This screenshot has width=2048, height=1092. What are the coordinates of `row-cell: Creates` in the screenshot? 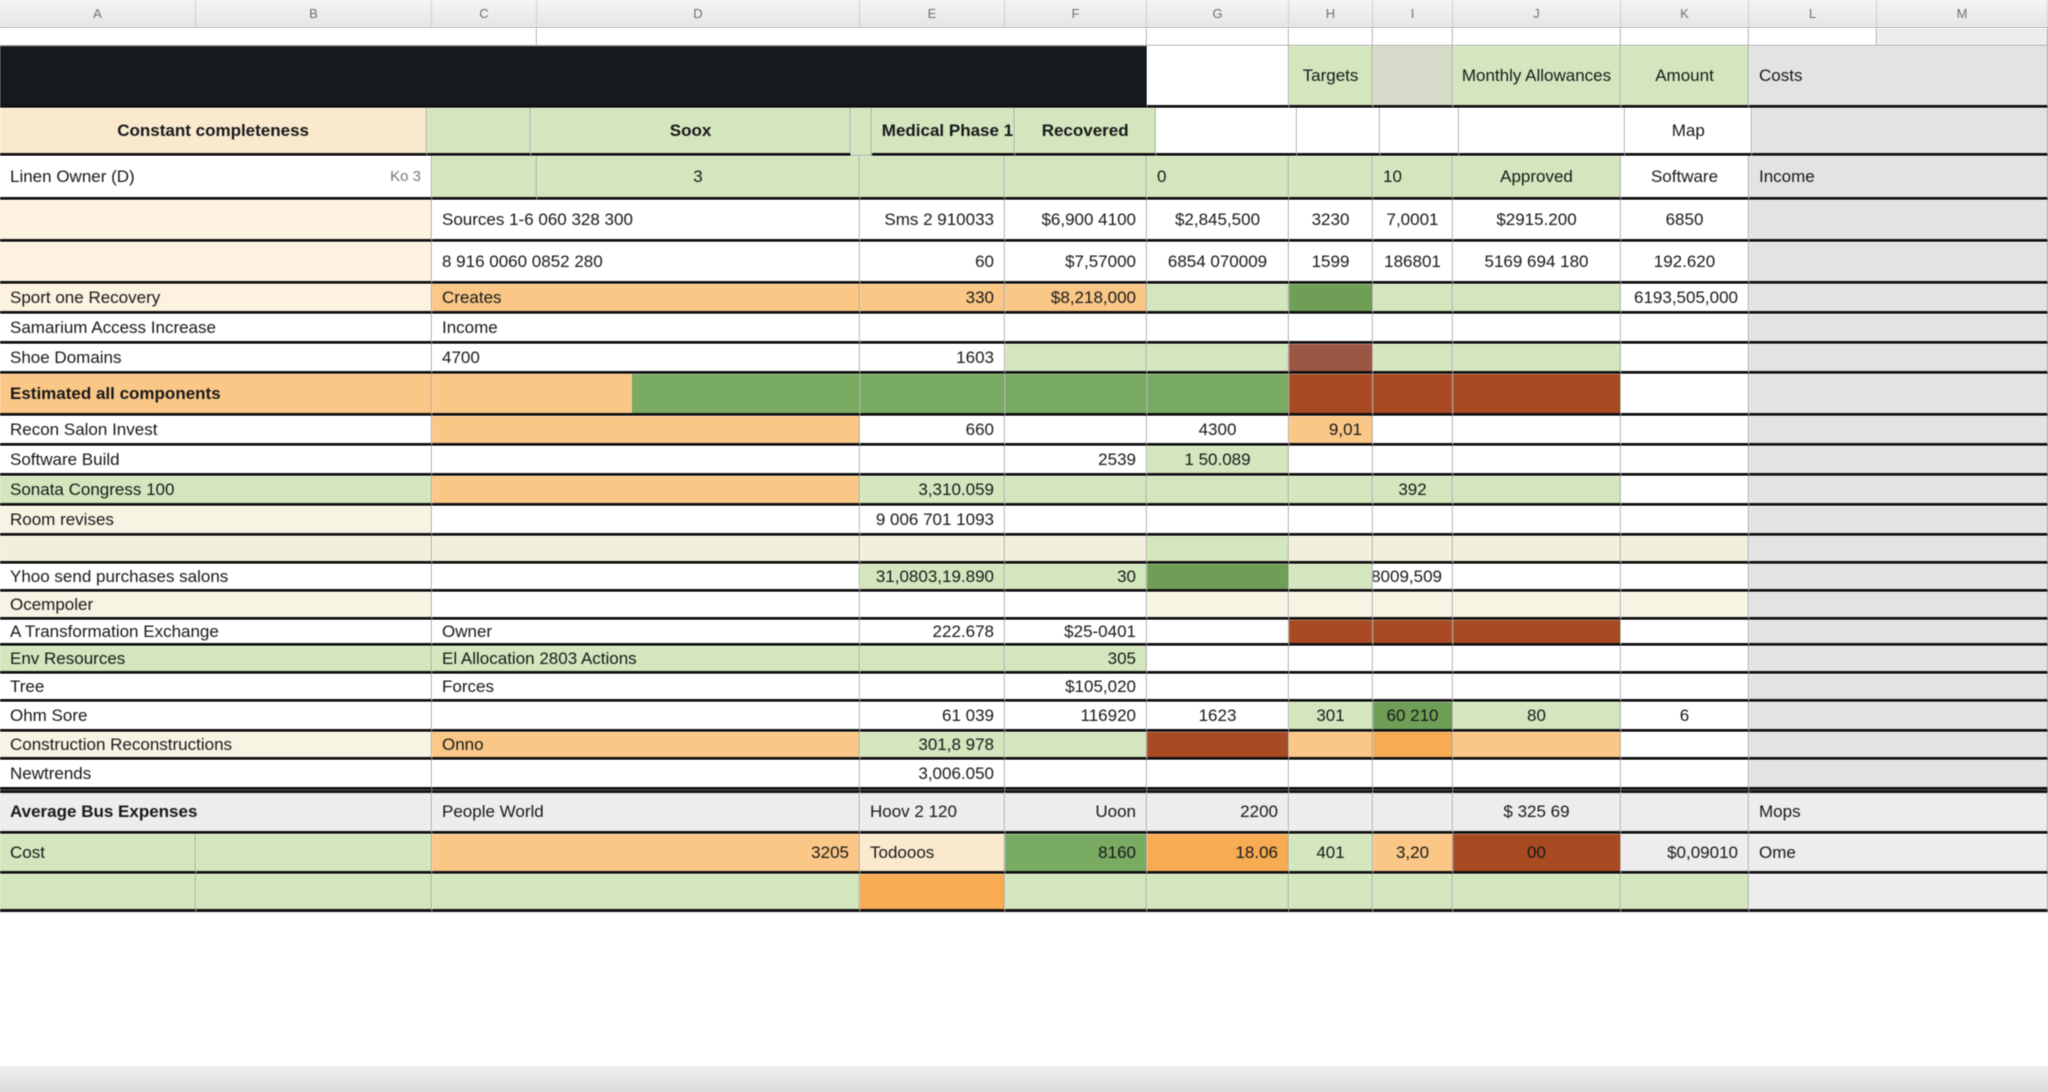 It's located at (646, 299).